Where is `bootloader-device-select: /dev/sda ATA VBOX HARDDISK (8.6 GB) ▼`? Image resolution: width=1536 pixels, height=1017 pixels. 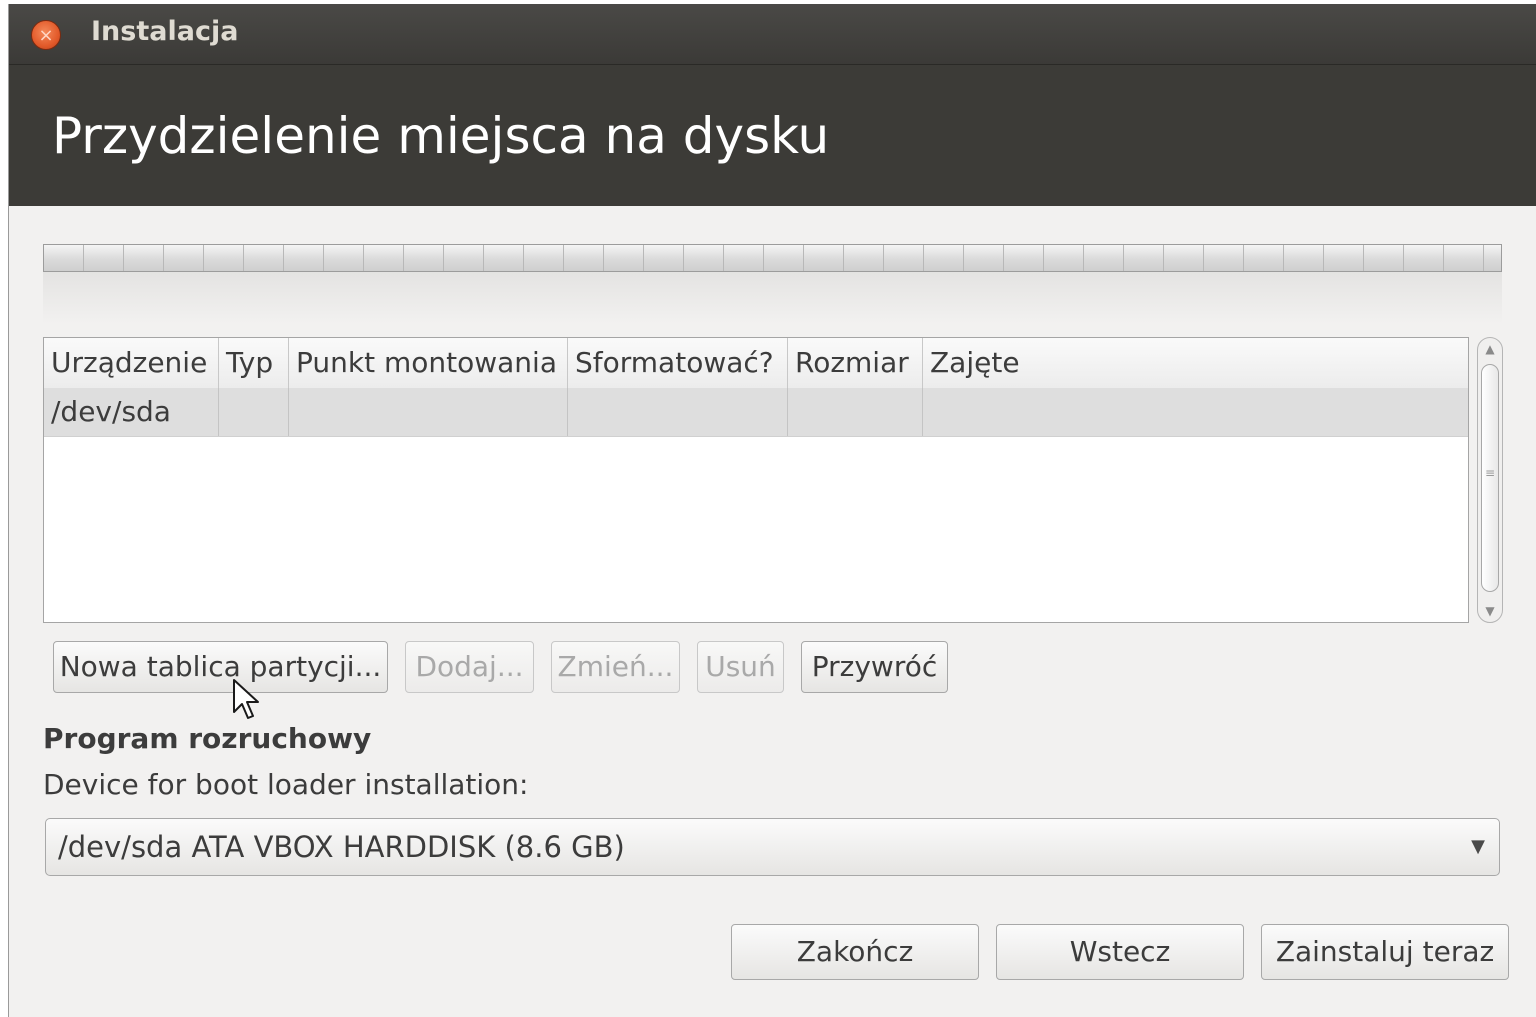 bootloader-device-select: /dev/sda ATA VBOX HARDDISK (8.6 GB) ▼ is located at coordinates (772, 847).